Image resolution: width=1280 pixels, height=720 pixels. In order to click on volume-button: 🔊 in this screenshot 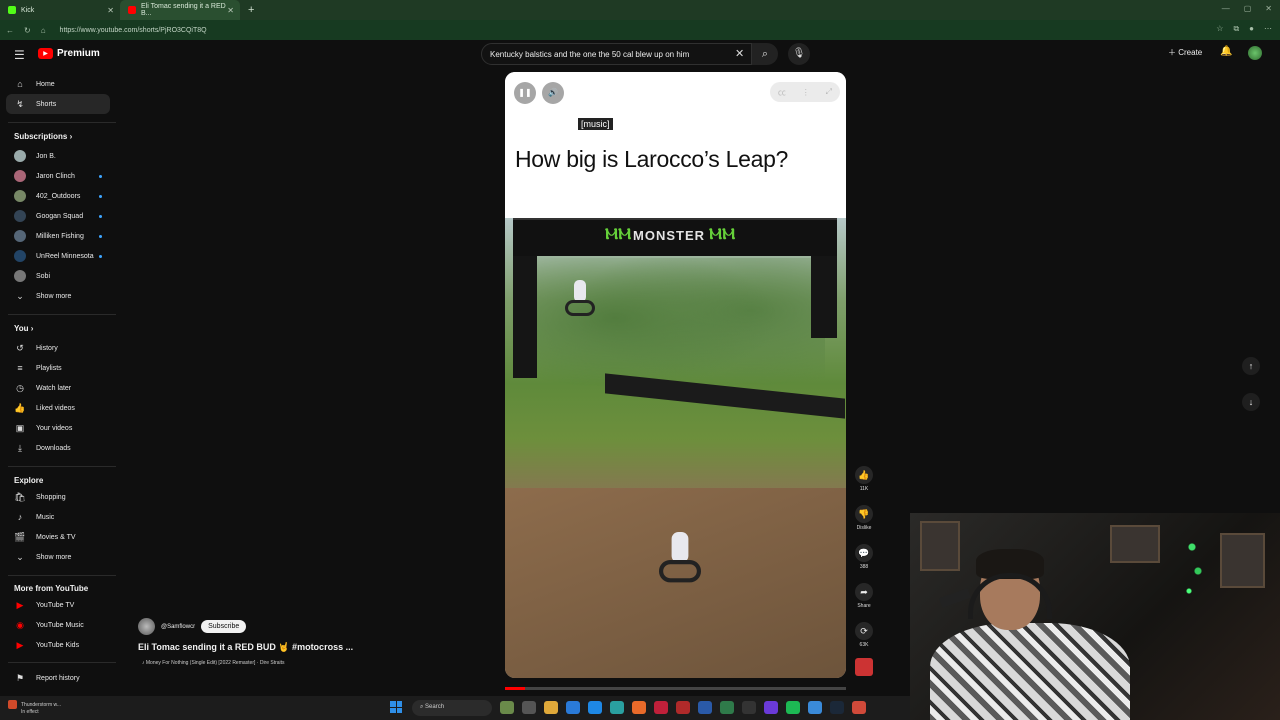, I will do `click(553, 93)`.